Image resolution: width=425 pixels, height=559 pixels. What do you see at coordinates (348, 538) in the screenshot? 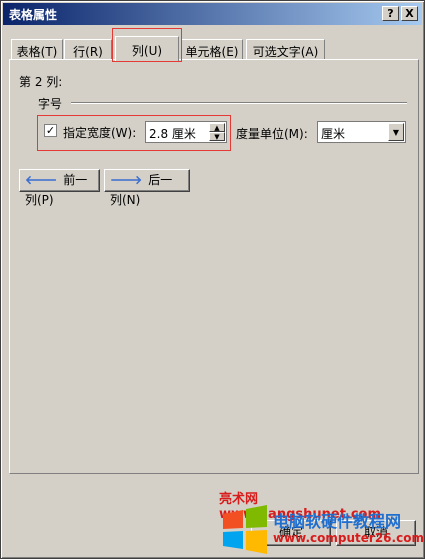
I see `watermark-url: www.computer26.com` at bounding box center [348, 538].